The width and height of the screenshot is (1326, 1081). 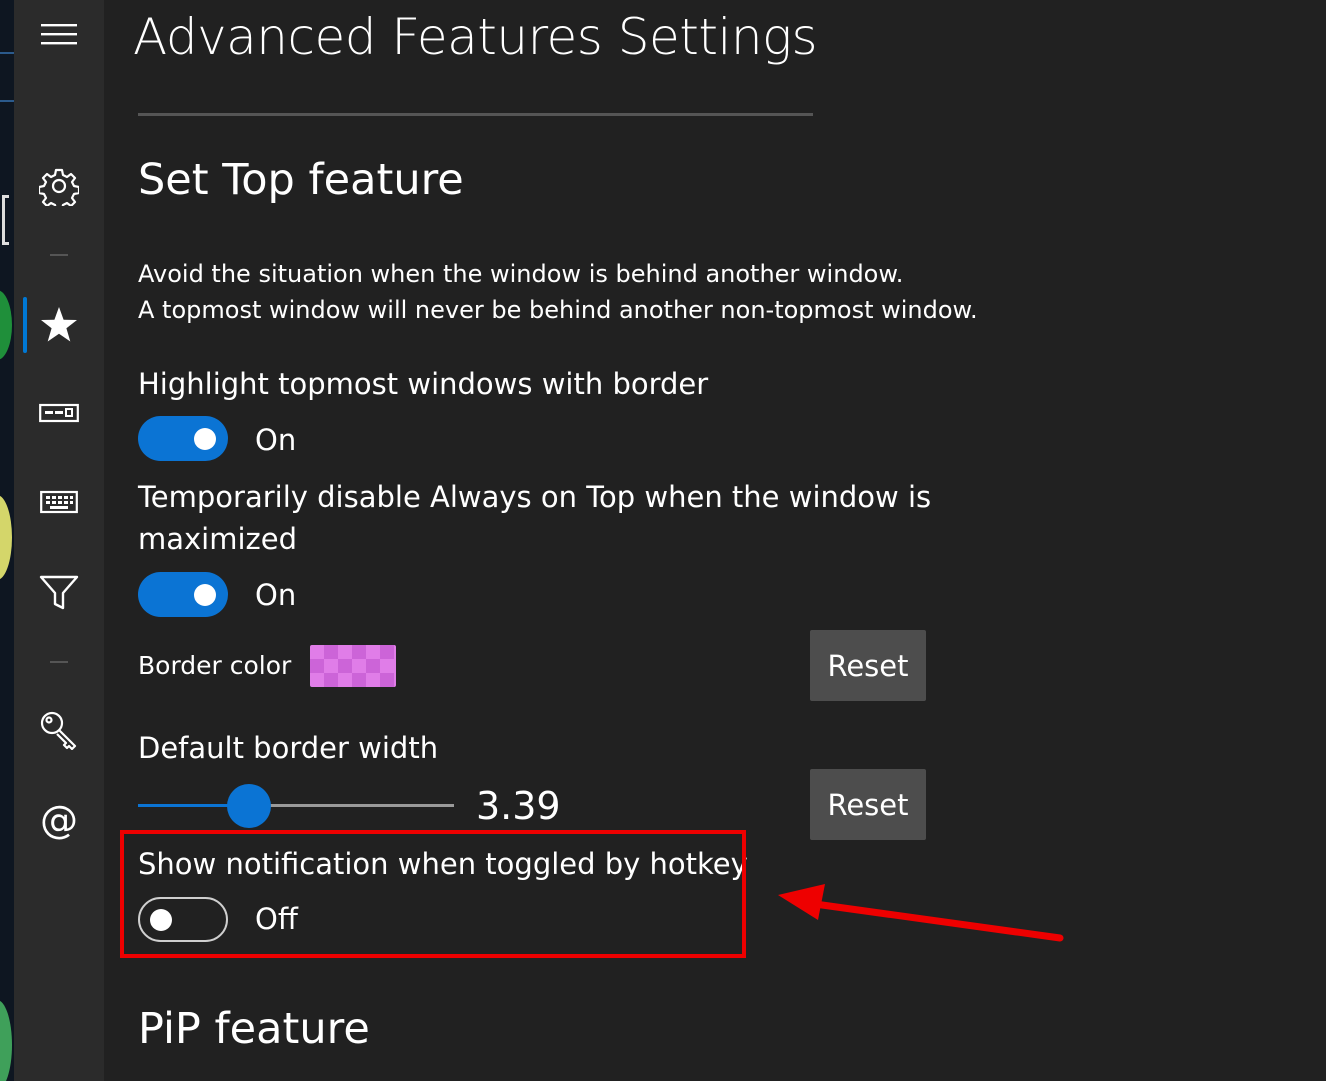 What do you see at coordinates (518, 806) in the screenshot?
I see `border-width-value: 3.39` at bounding box center [518, 806].